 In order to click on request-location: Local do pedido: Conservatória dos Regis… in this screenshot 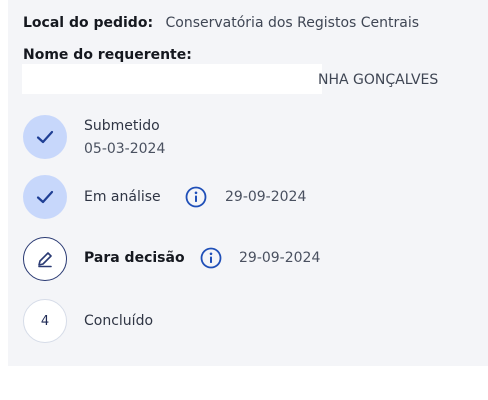, I will do `click(221, 23)`.